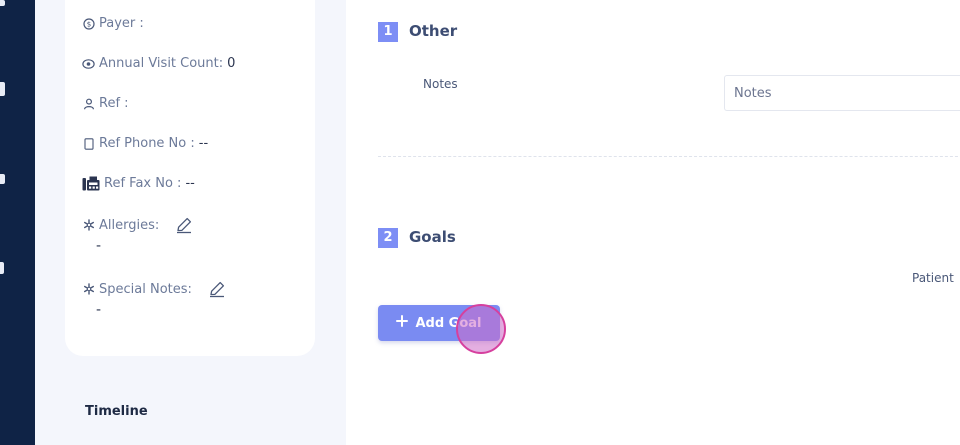 The image size is (960, 445). What do you see at coordinates (433, 31) in the screenshot?
I see `section-title-other: Other` at bounding box center [433, 31].